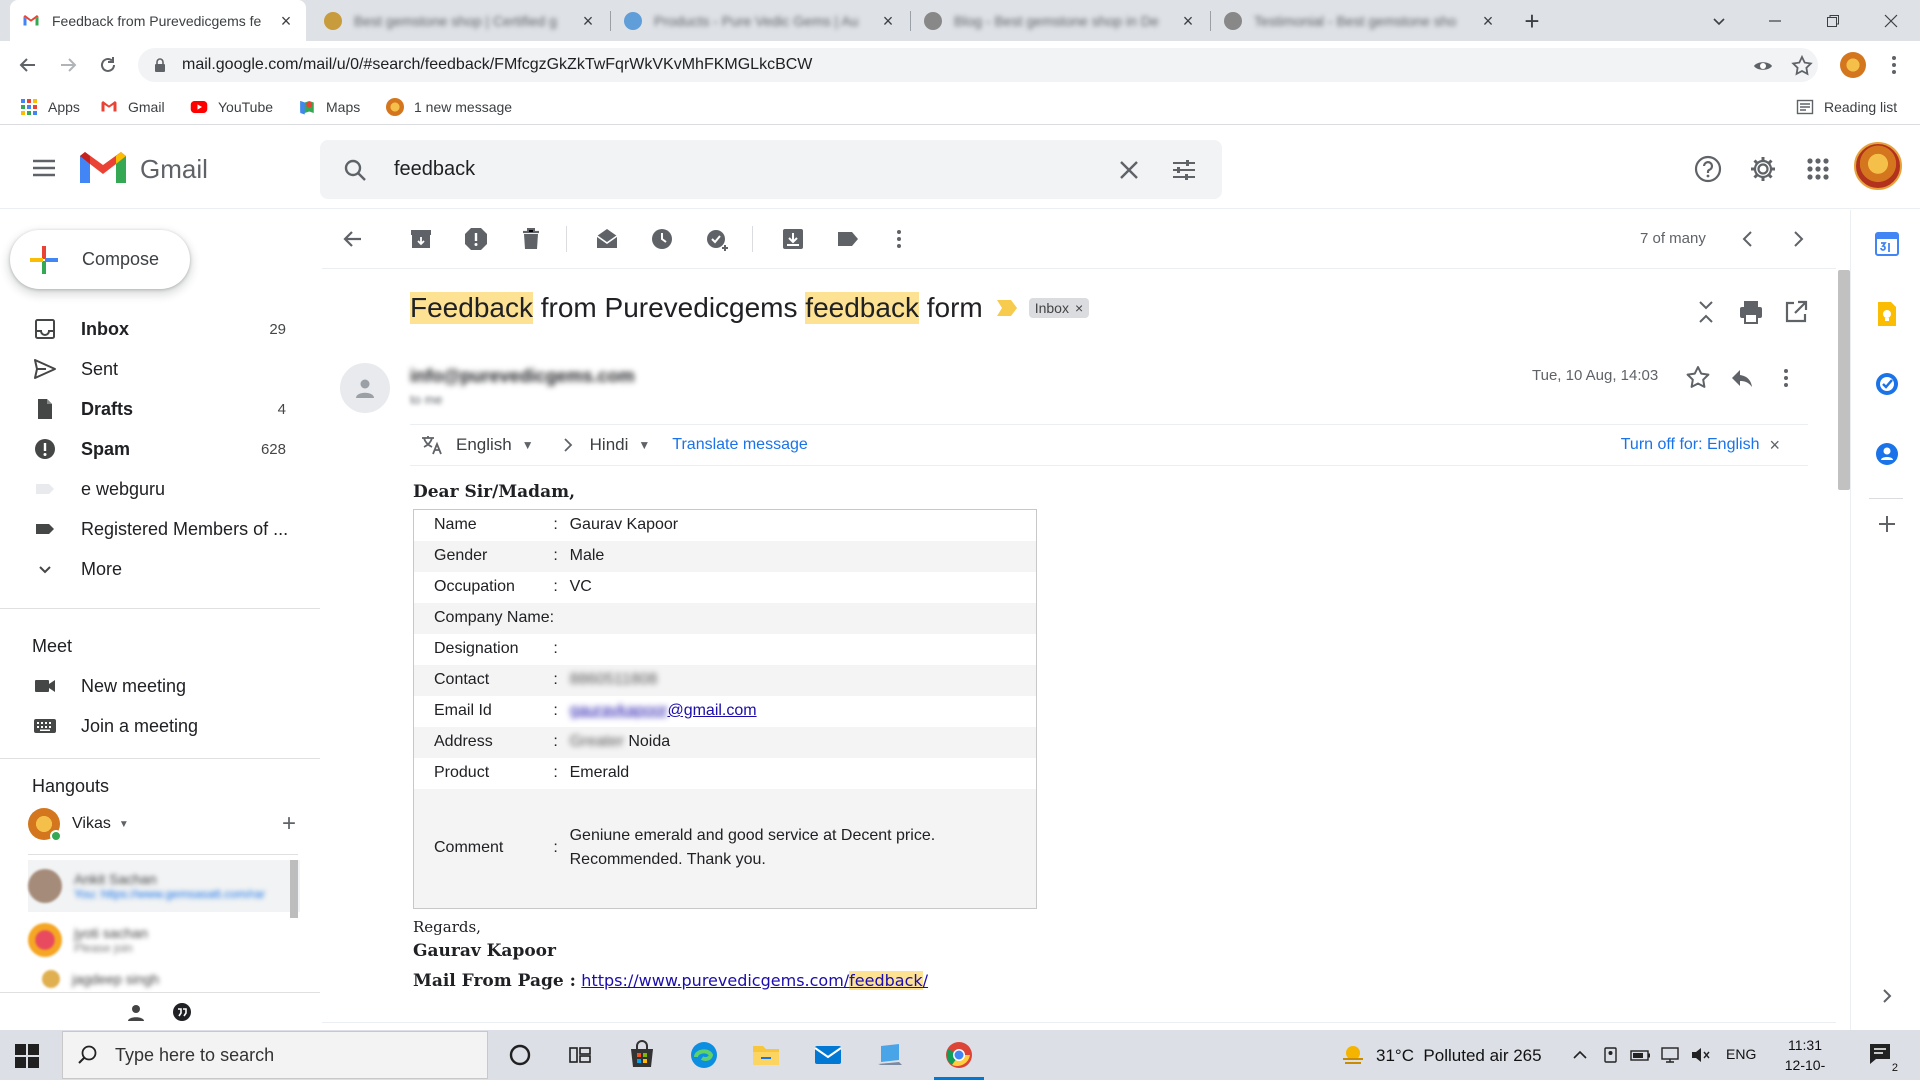 This screenshot has width=1920, height=1080. Describe the element at coordinates (1532, 22) in the screenshot. I see `new-tab-button: +` at that location.